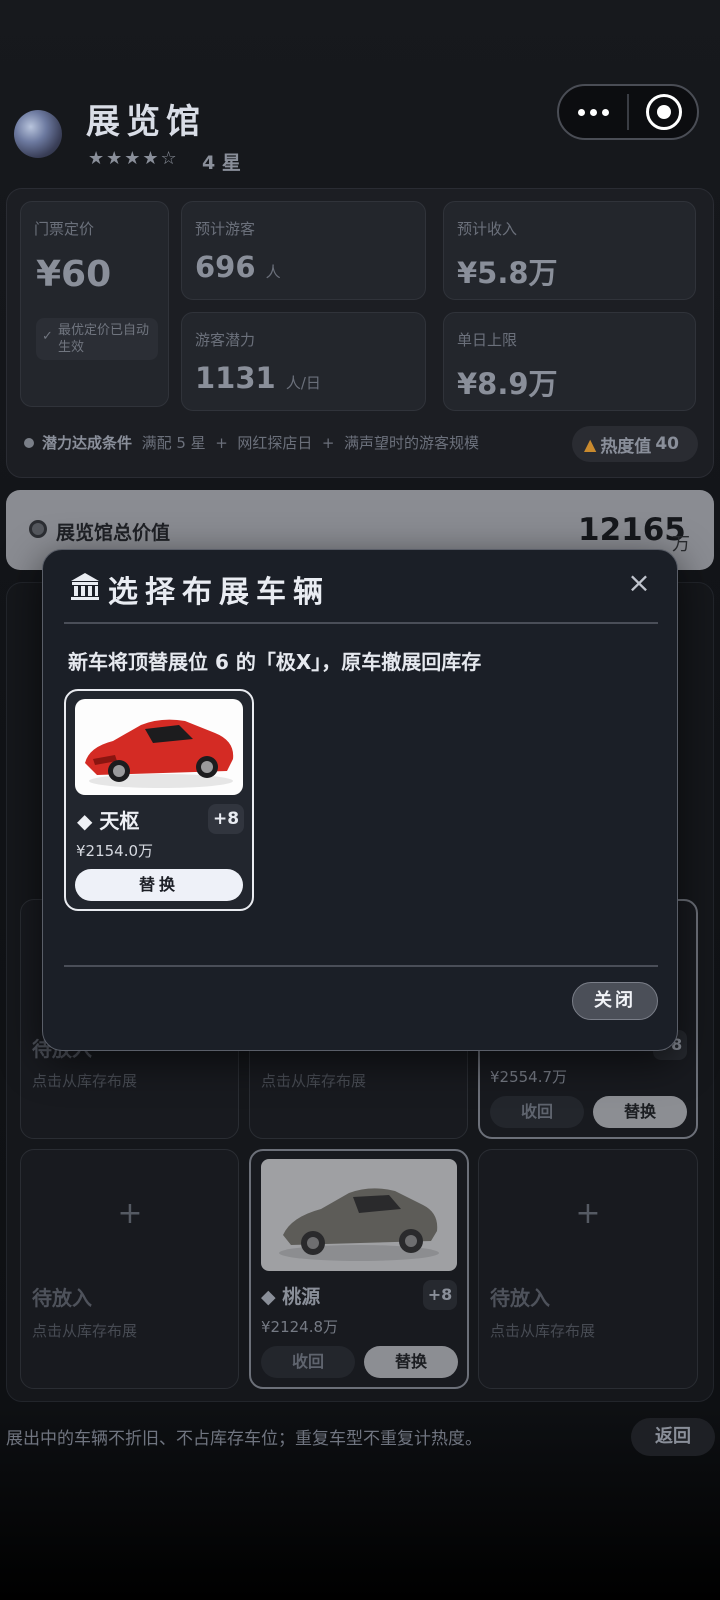 This screenshot has width=720, height=1600. What do you see at coordinates (159, 885) in the screenshot?
I see `replace-with-option-button: 替换` at bounding box center [159, 885].